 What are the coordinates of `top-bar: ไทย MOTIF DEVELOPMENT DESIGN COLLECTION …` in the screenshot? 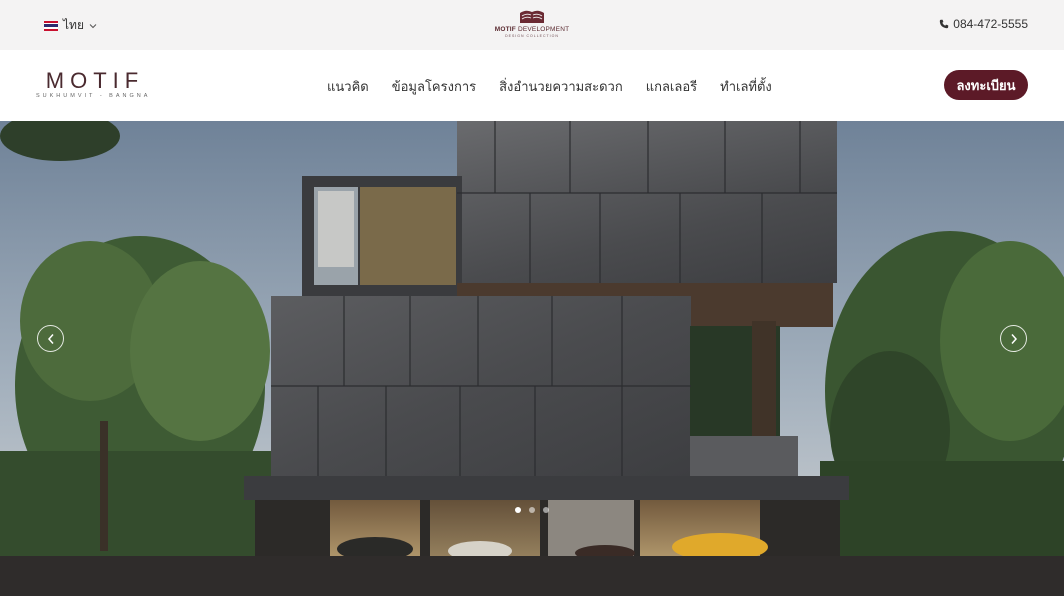 It's located at (532, 25).